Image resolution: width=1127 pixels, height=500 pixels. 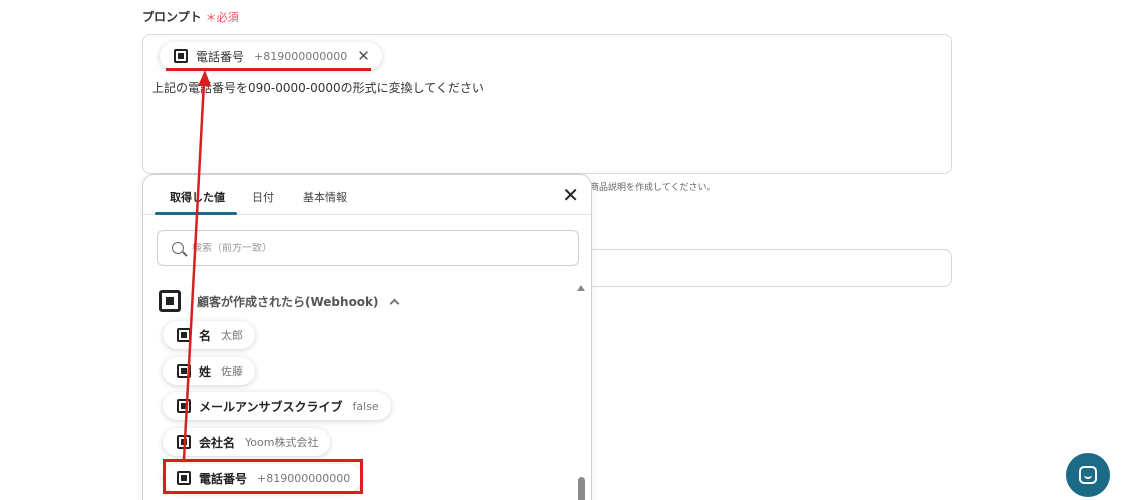 I want to click on chat-help-icon, so click(x=1088, y=475).